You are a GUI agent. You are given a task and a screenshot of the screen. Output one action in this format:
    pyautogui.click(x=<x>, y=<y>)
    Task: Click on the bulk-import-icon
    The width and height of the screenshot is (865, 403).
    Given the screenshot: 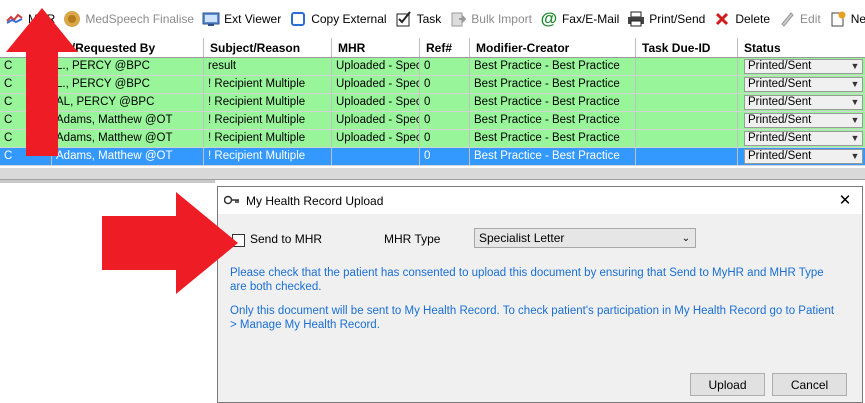 What is the action you would take?
    pyautogui.click(x=458, y=19)
    